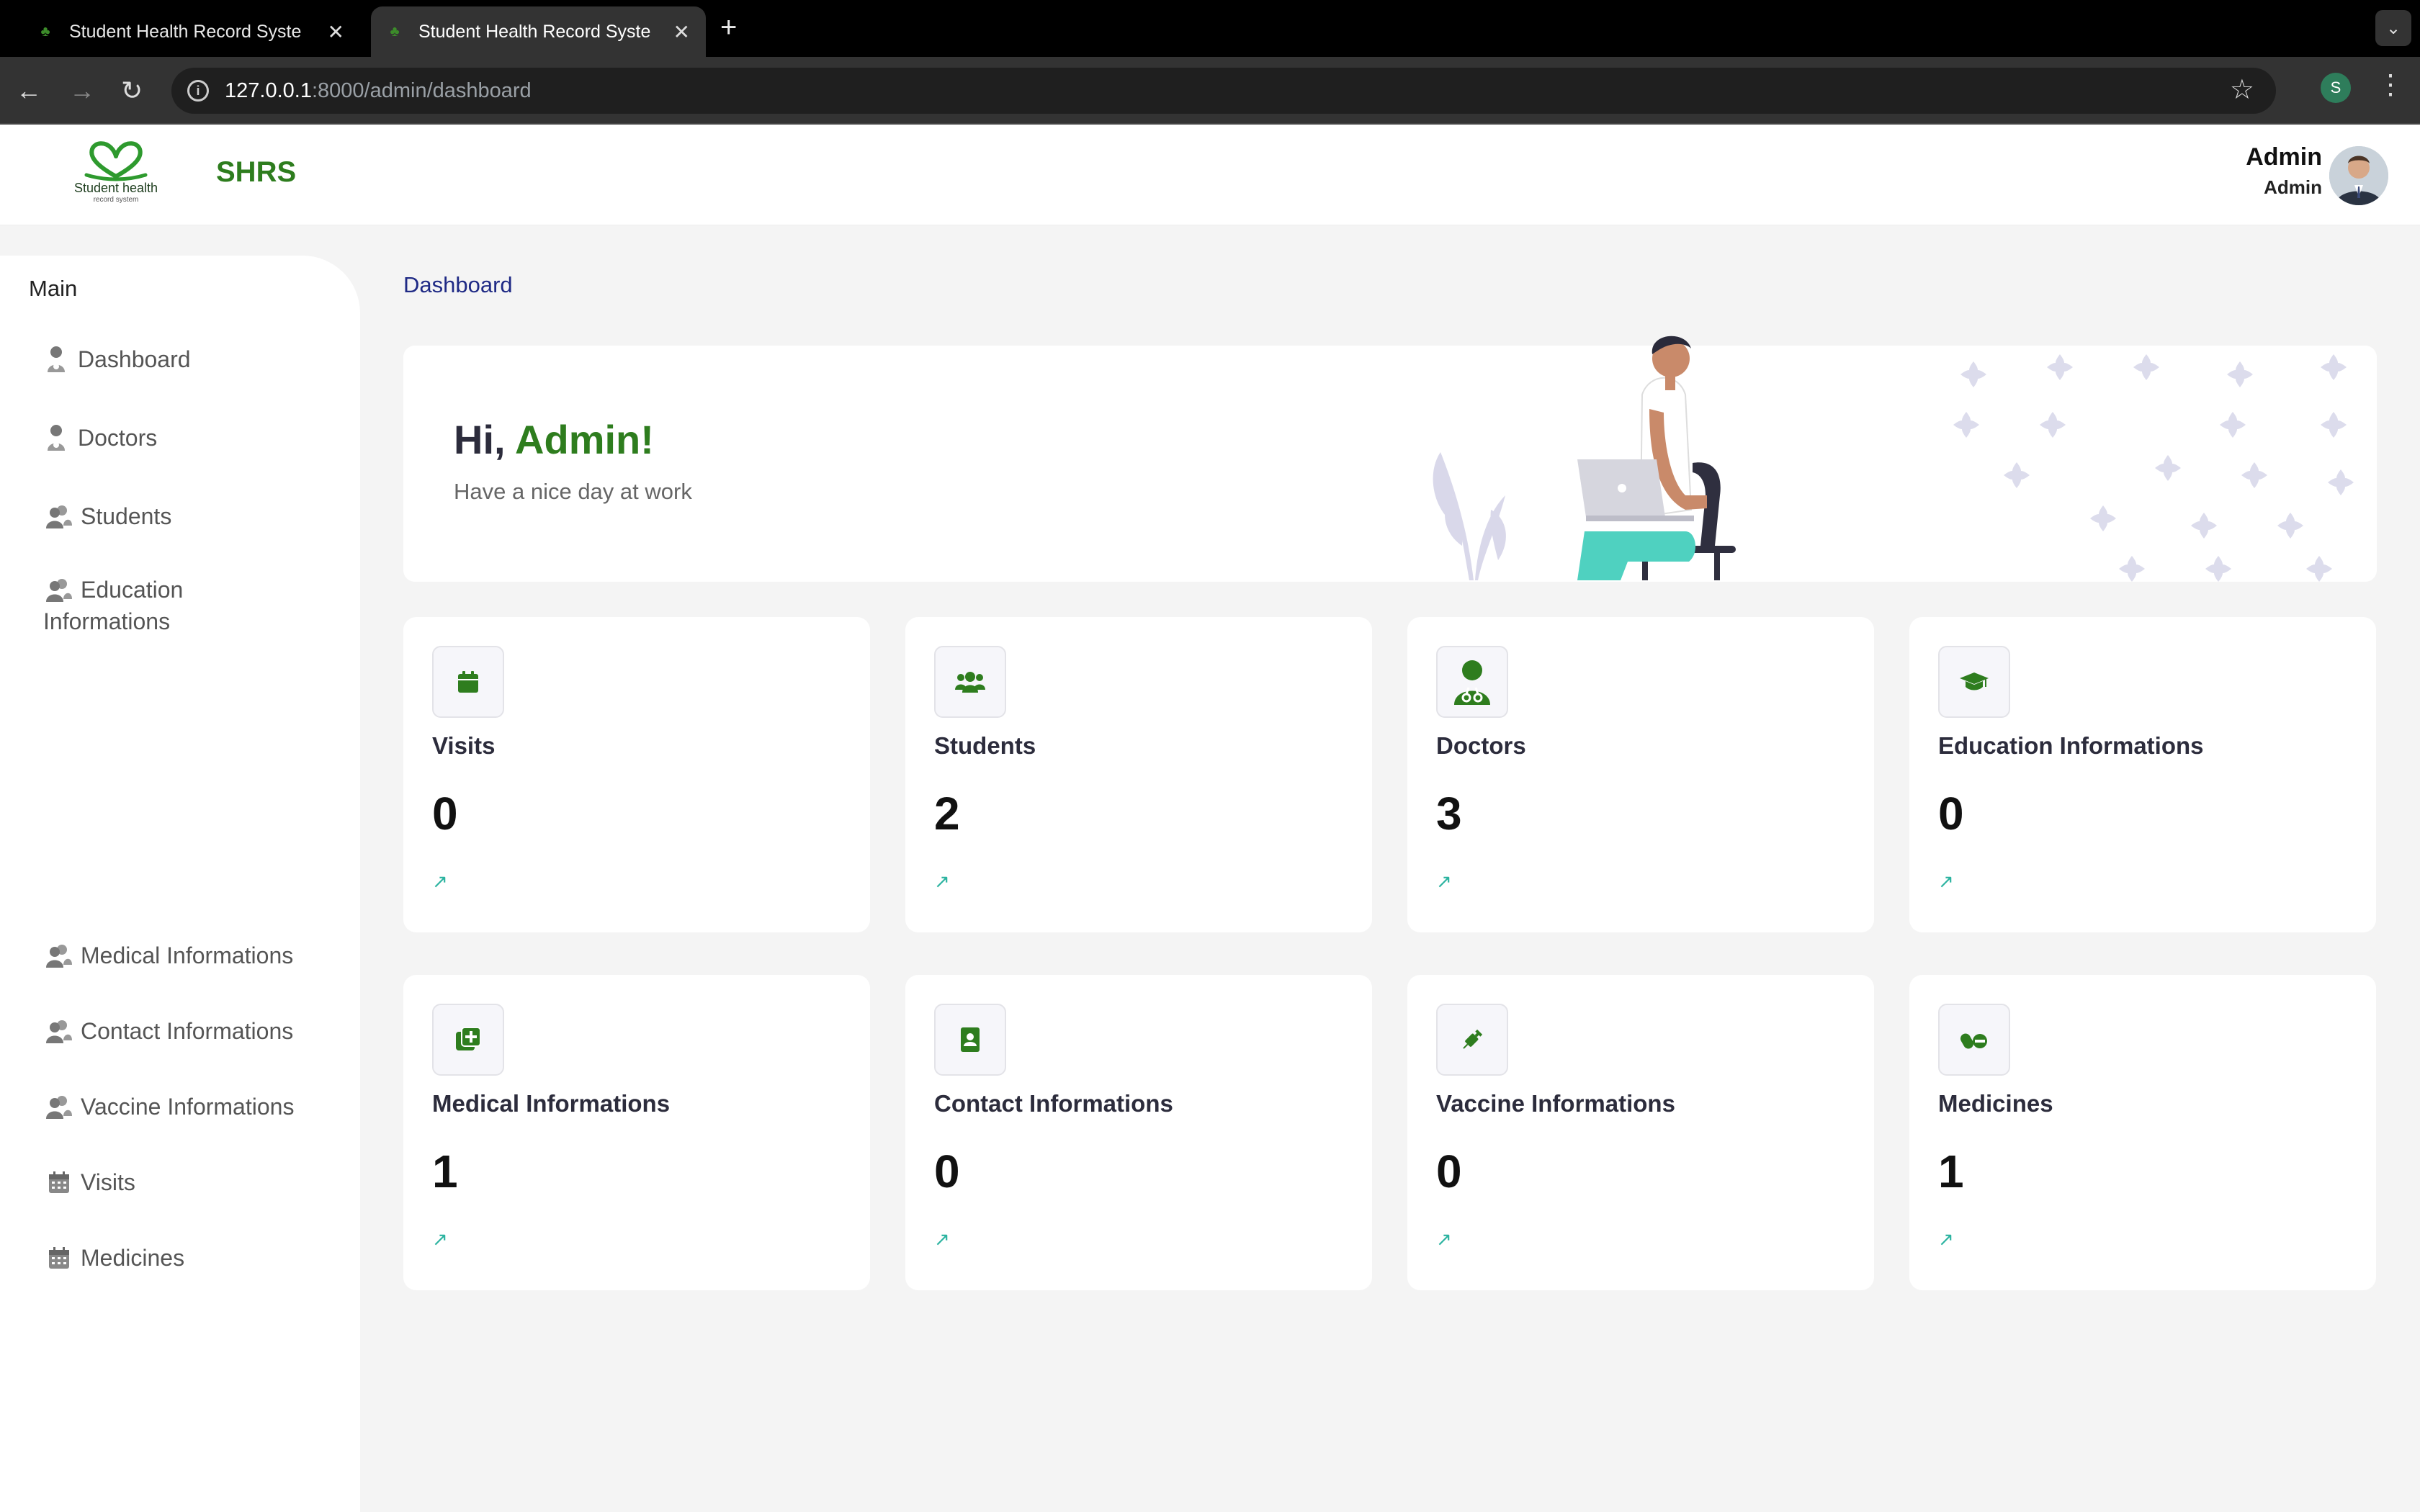 This screenshot has width=2420, height=1512. Describe the element at coordinates (2142, 774) in the screenshot. I see `stat-card-education-informations: Education Informations 0 ↗` at that location.